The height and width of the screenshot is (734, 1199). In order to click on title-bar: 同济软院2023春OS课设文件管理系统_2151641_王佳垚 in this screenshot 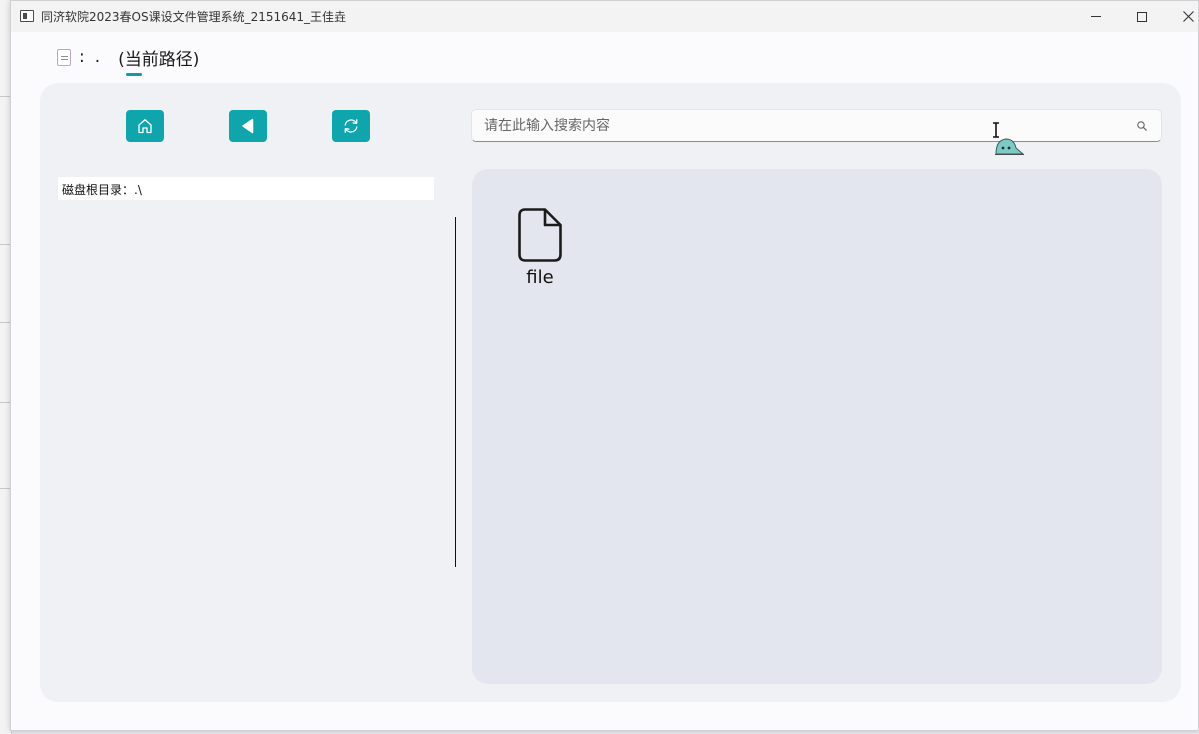, I will do `click(604, 16)`.